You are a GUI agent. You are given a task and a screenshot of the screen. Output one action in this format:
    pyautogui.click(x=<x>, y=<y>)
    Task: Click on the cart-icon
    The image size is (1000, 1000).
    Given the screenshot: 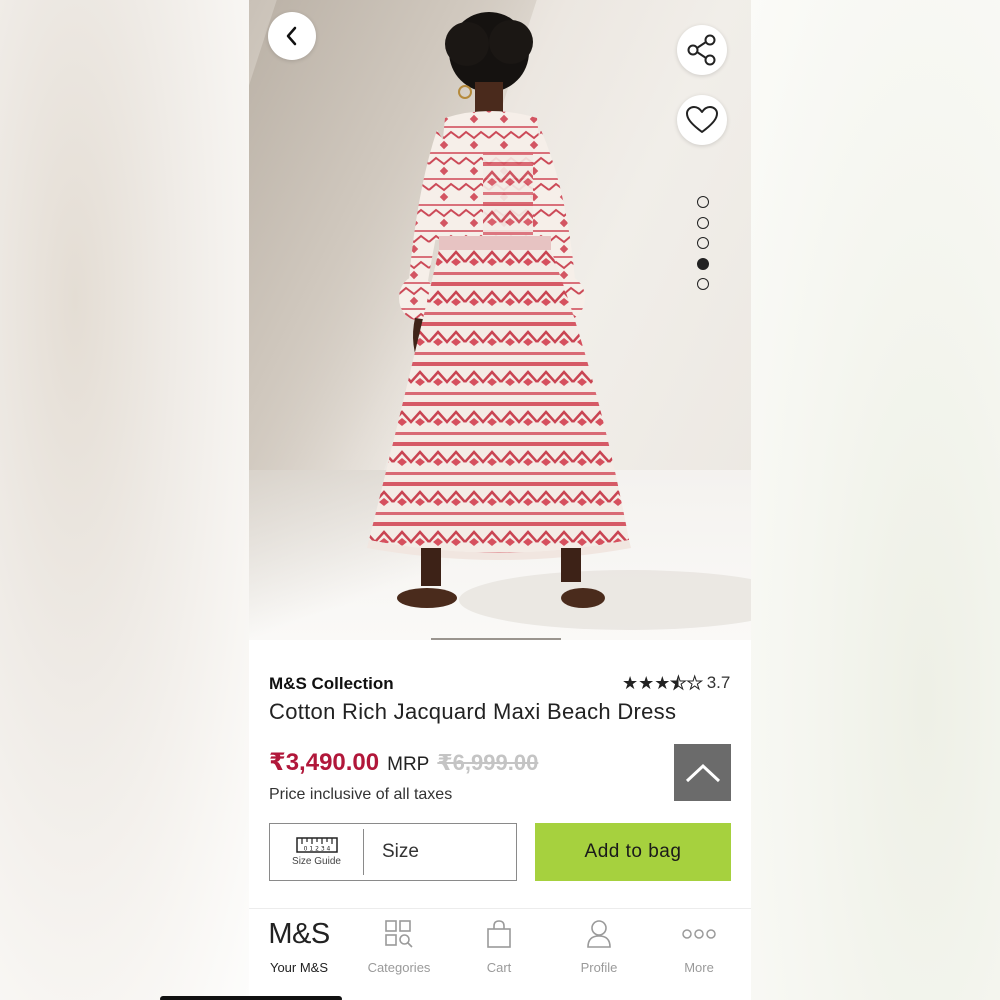 What is the action you would take?
    pyautogui.click(x=499, y=934)
    